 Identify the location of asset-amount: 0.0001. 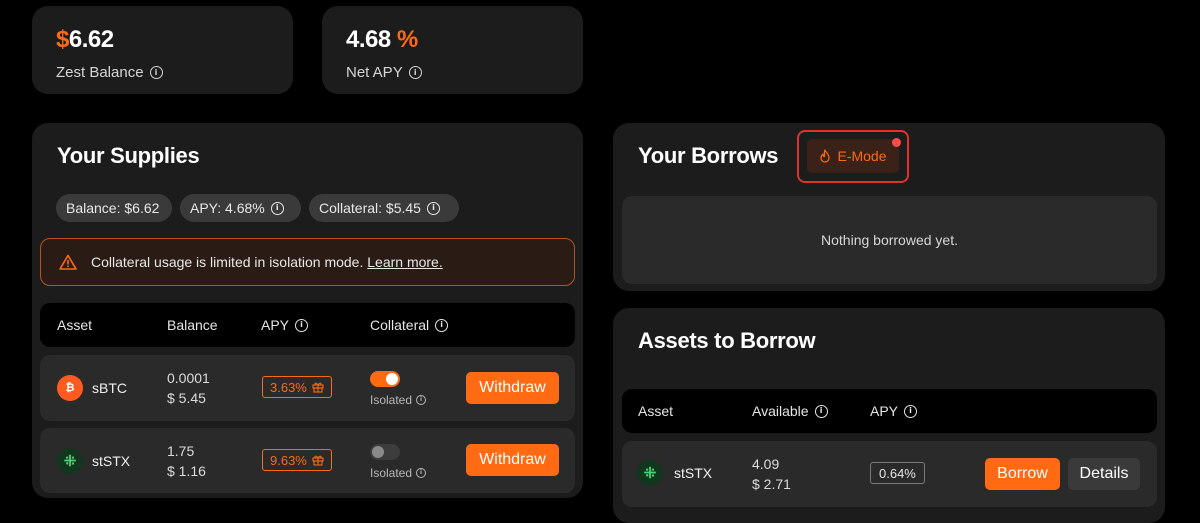
(188, 378).